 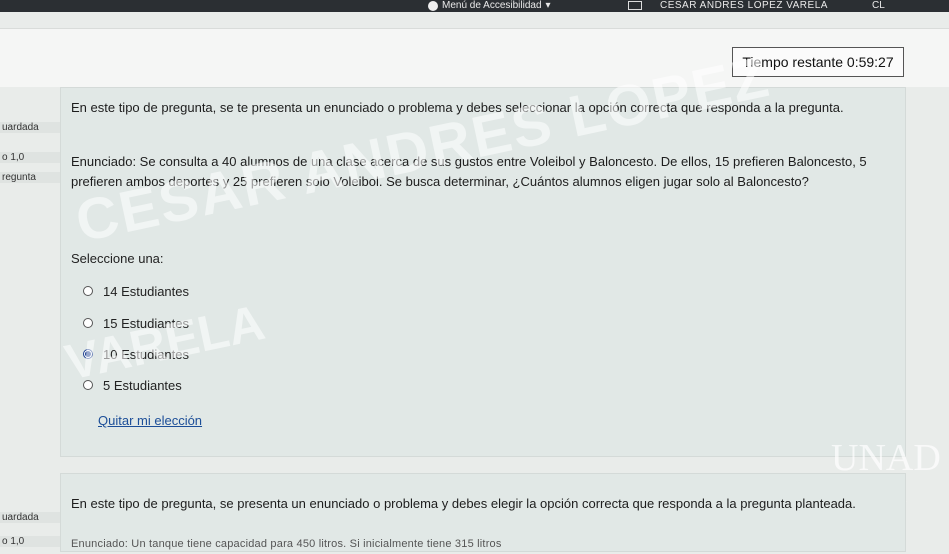 What do you see at coordinates (150, 420) in the screenshot?
I see `clear-choice-link: Quitar mi elección` at bounding box center [150, 420].